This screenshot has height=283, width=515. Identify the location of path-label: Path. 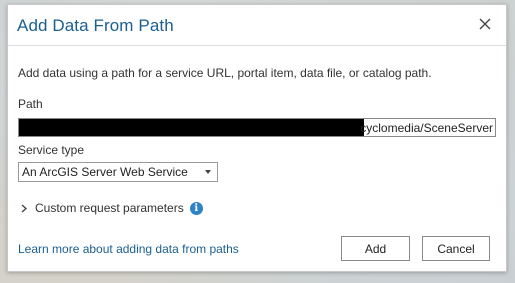
(30, 104).